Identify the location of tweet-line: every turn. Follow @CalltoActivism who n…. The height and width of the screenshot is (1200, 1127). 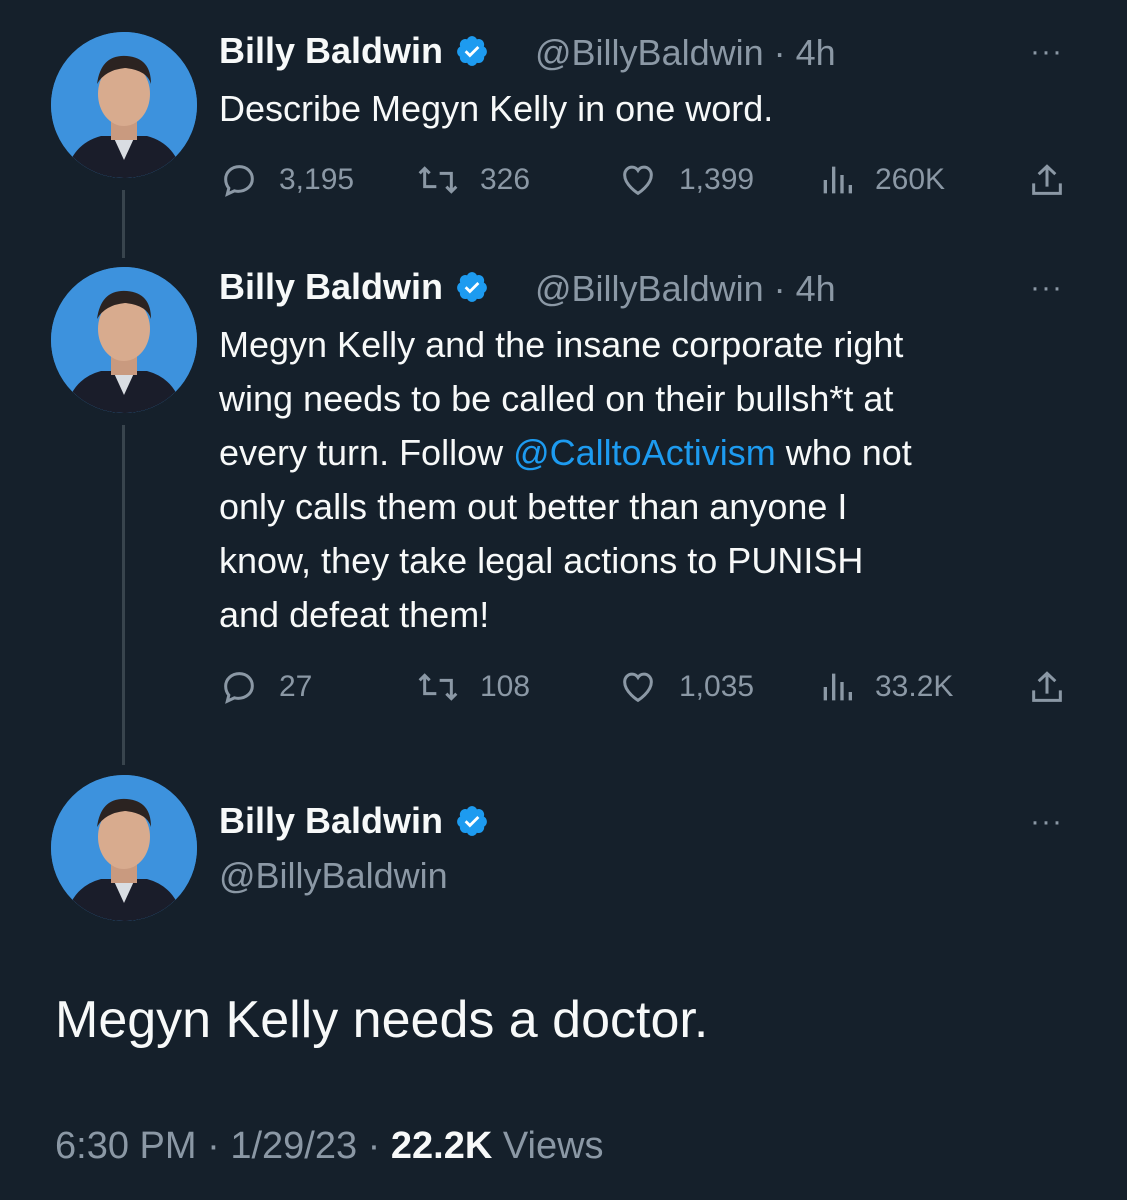
(639, 453).